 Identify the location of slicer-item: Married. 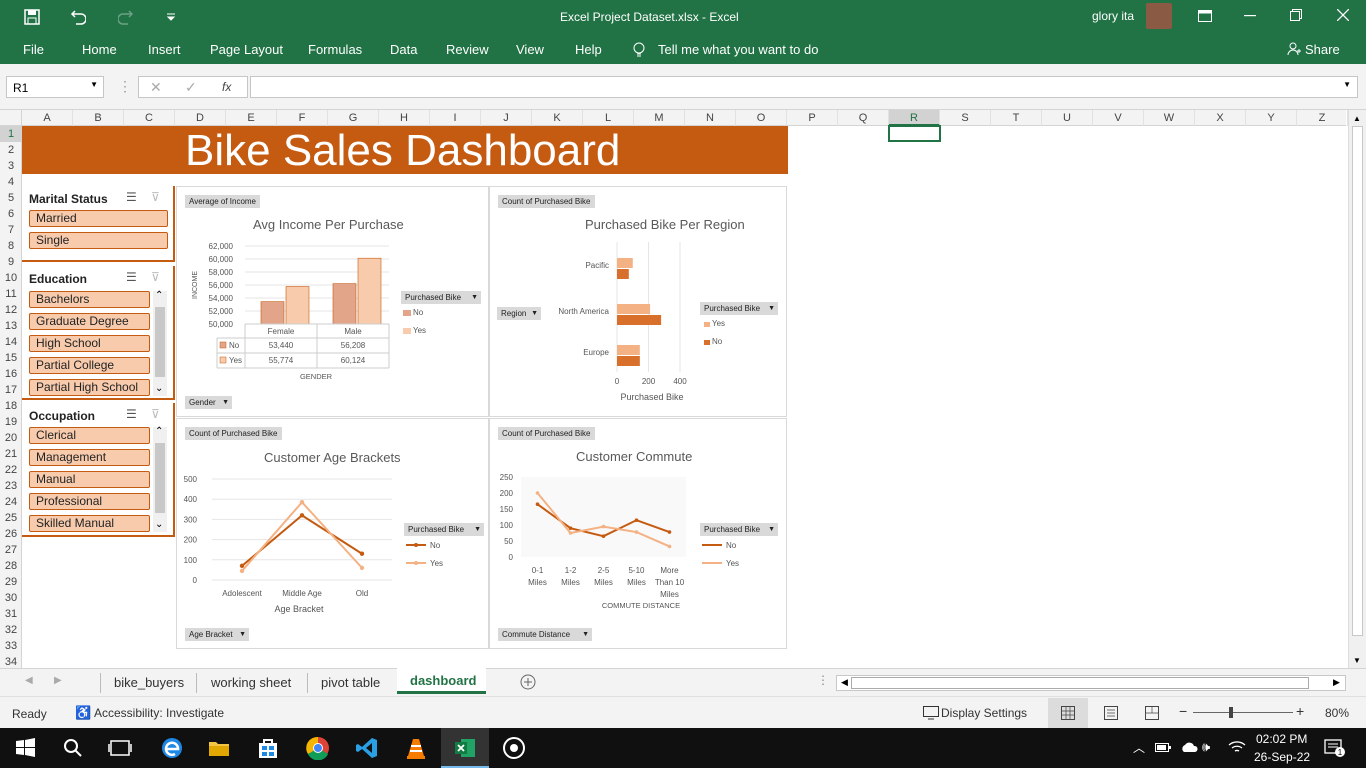
(98, 218).